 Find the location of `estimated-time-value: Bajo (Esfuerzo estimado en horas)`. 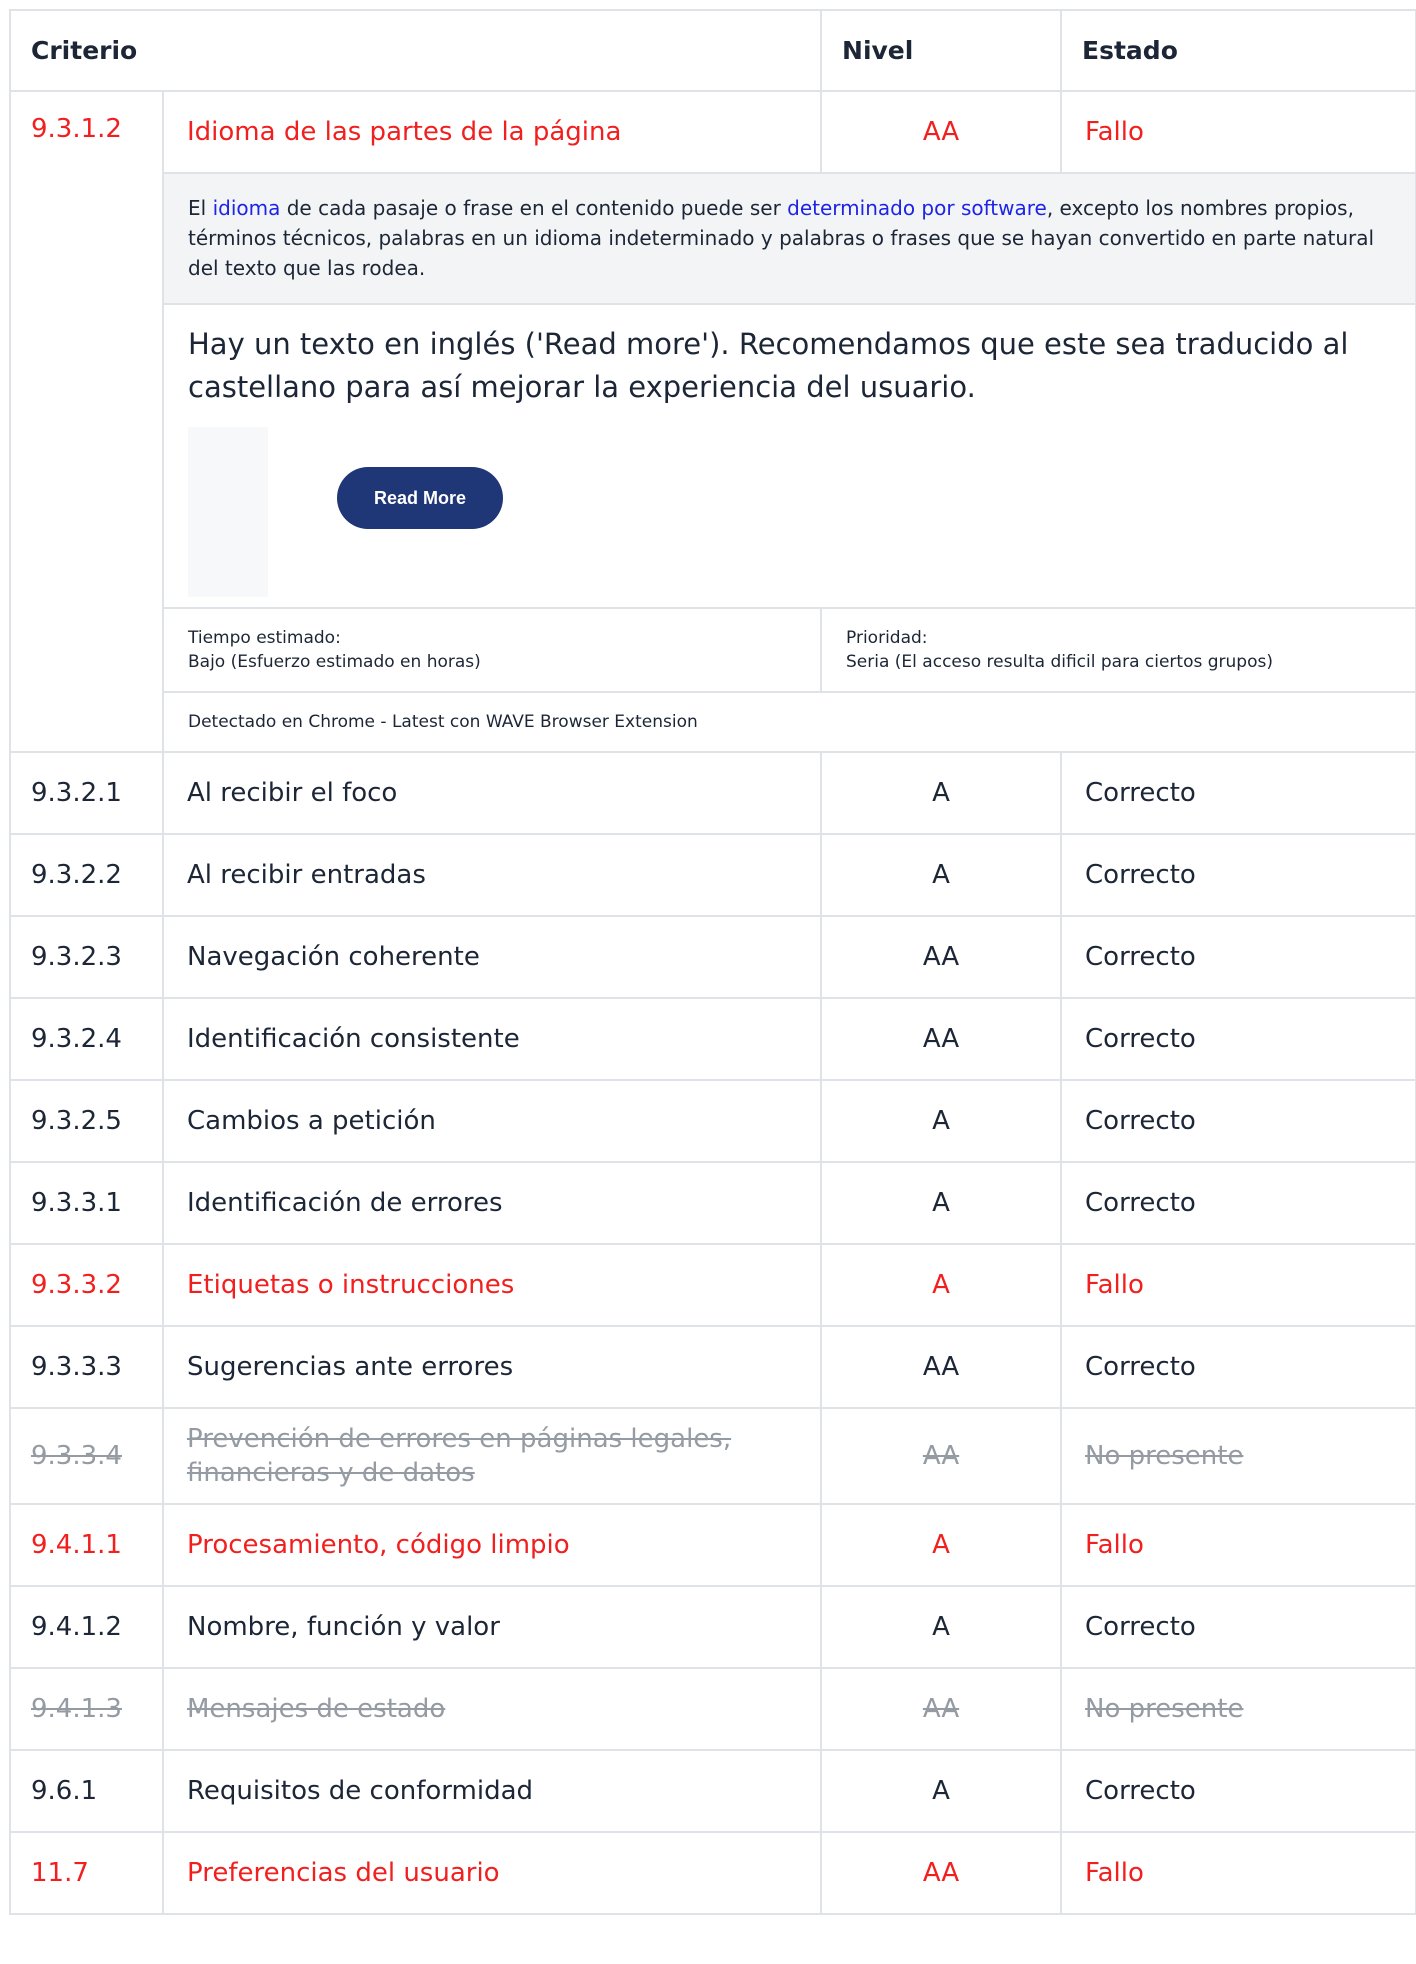

estimated-time-value: Bajo (Esfuerzo estimado en horas) is located at coordinates (334, 662).